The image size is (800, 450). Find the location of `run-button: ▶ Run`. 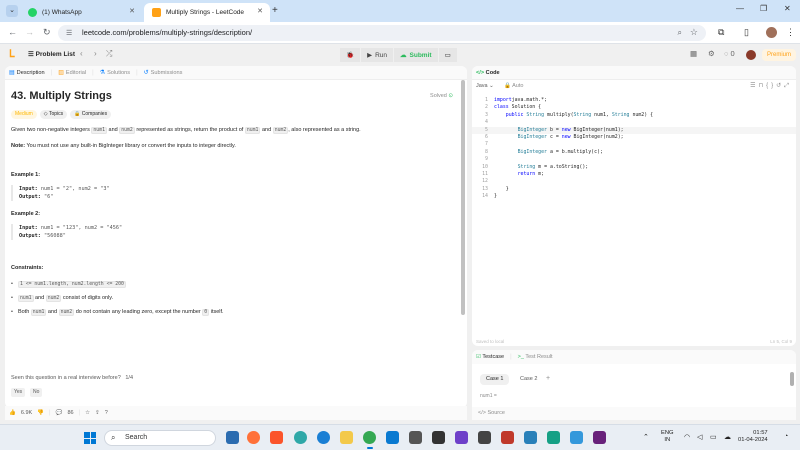

run-button: ▶ Run is located at coordinates (377, 55).